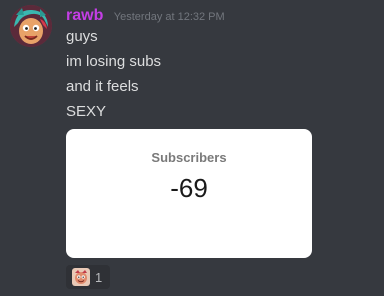  What do you see at coordinates (169, 17) in the screenshot?
I see `message-timestamp: Yesterday at 12:32 PM` at bounding box center [169, 17].